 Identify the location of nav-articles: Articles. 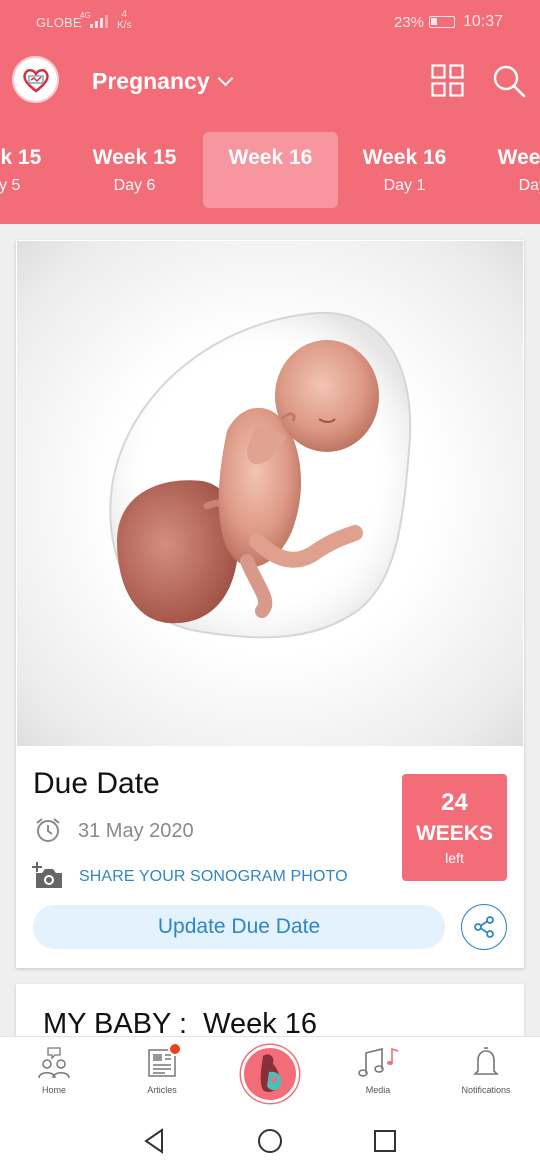
(162, 1070).